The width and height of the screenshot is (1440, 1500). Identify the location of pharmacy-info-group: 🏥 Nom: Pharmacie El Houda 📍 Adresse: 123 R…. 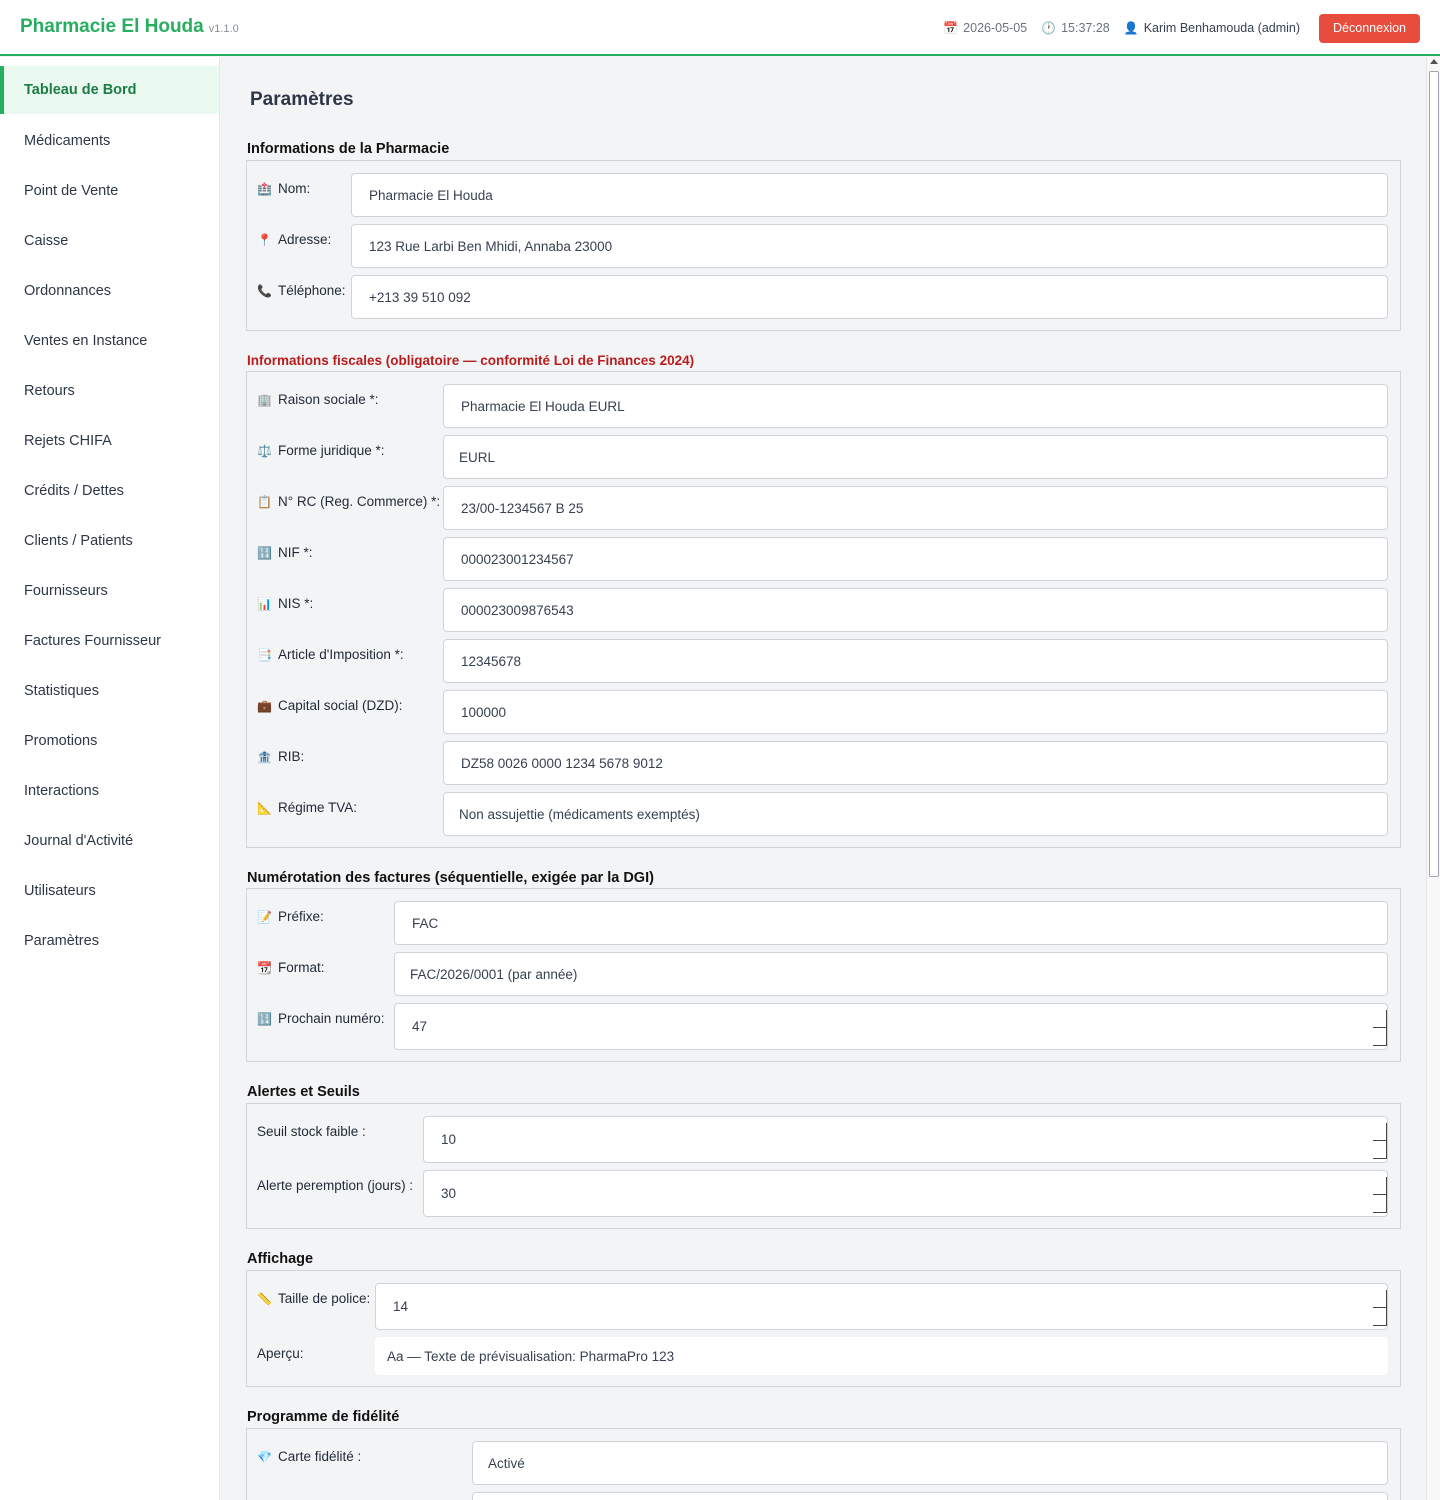
(823, 245).